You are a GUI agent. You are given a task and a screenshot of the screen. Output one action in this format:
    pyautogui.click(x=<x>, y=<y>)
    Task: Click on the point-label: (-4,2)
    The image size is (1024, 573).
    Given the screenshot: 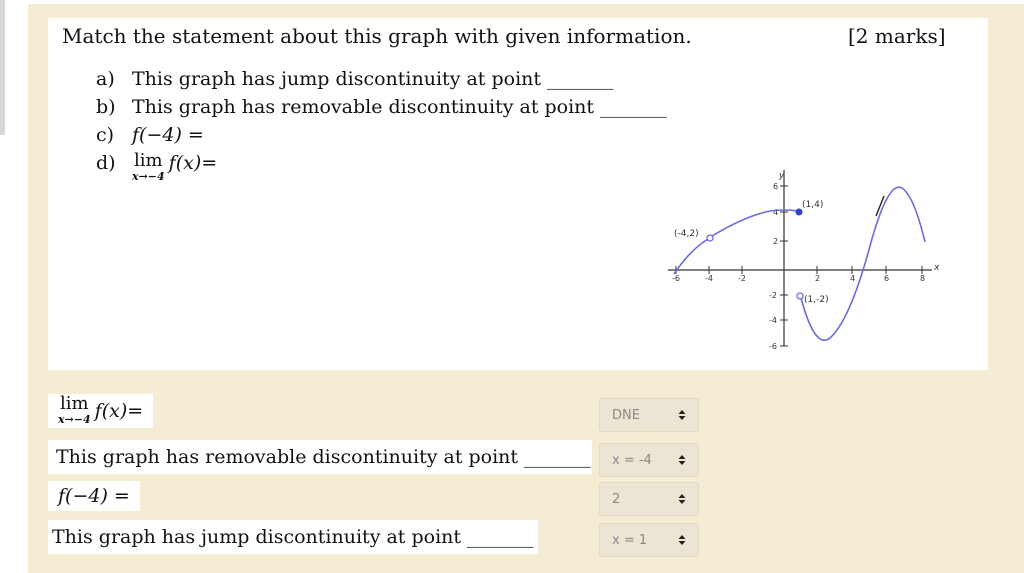 What is the action you would take?
    pyautogui.click(x=686, y=234)
    